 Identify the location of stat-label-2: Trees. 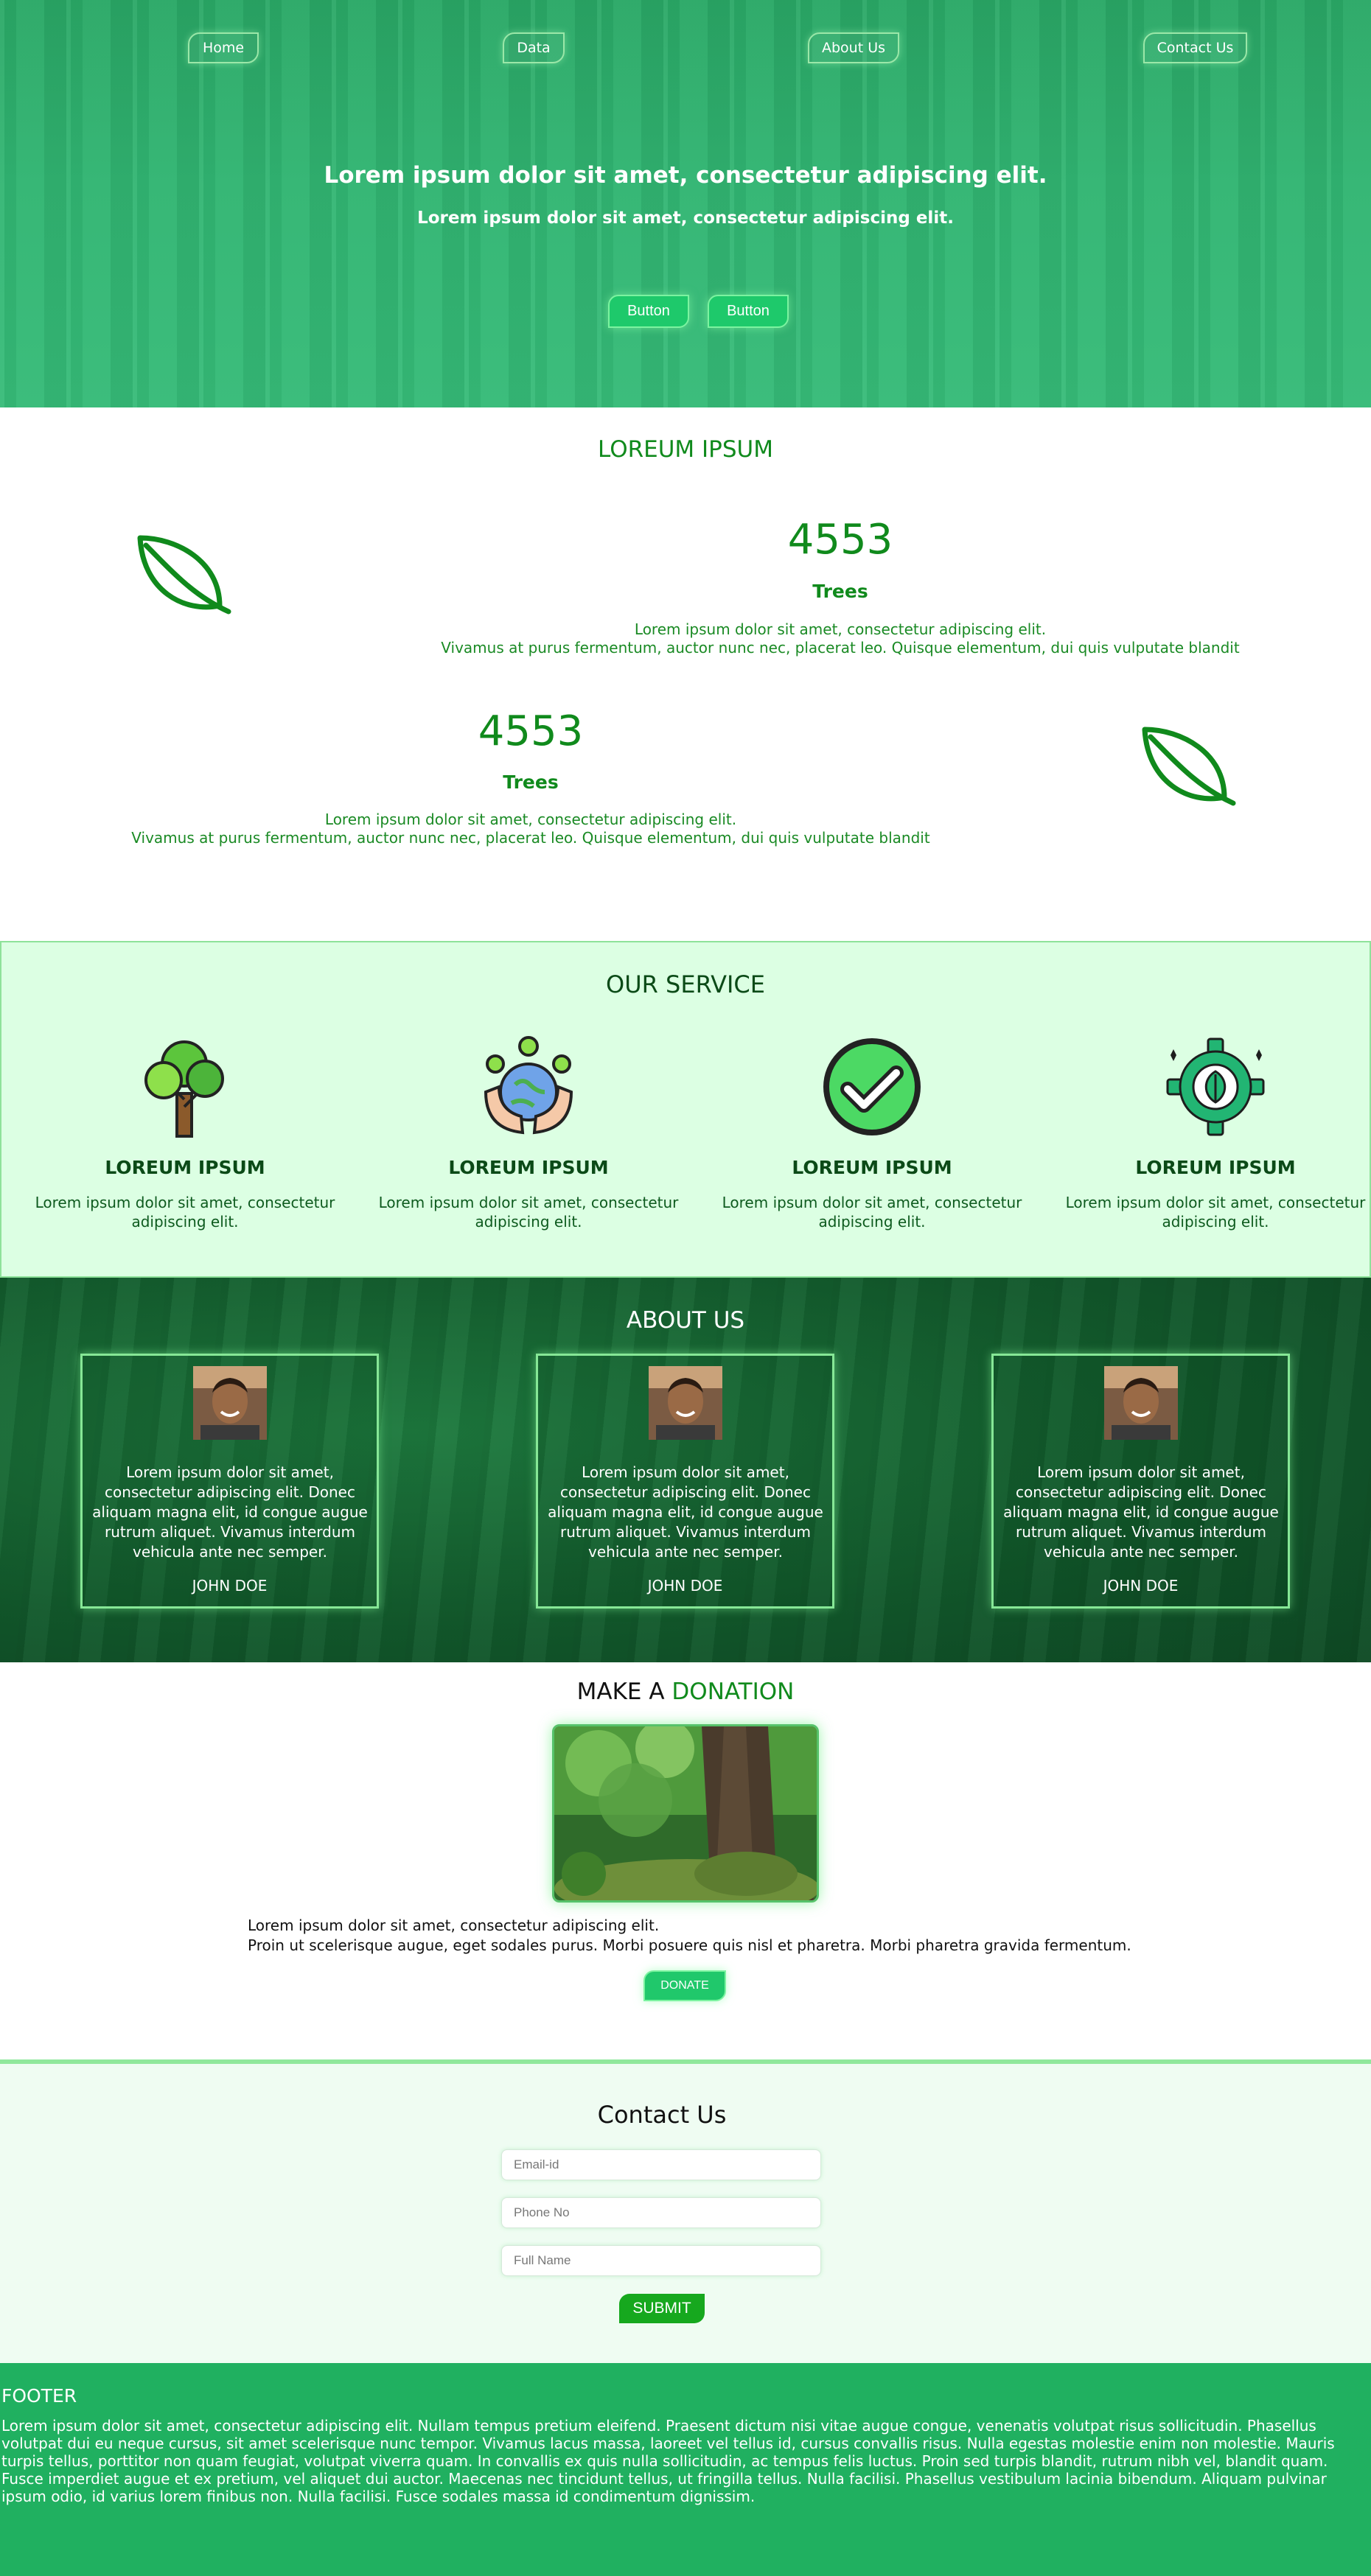
(531, 782).